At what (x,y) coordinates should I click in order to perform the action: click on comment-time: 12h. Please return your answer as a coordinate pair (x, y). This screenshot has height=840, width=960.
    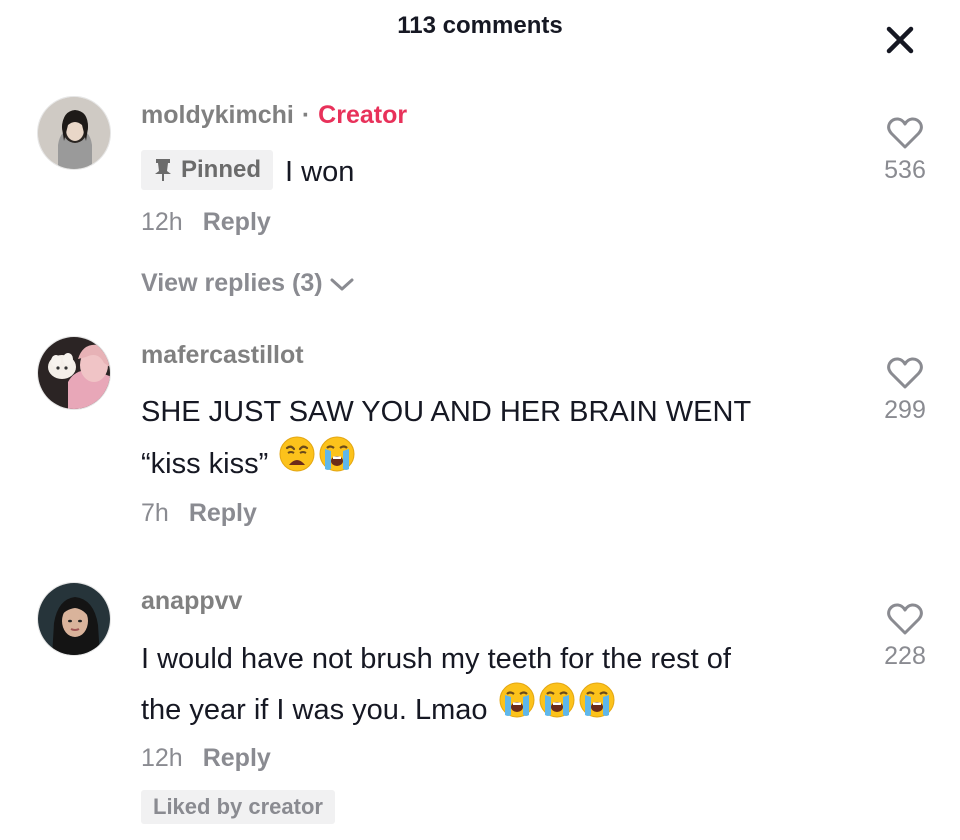
    Looking at the image, I should click on (162, 758).